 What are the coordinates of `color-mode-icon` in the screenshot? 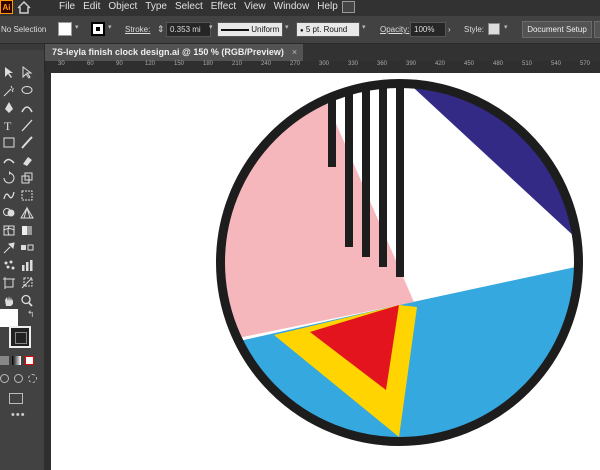 It's located at (4, 360).